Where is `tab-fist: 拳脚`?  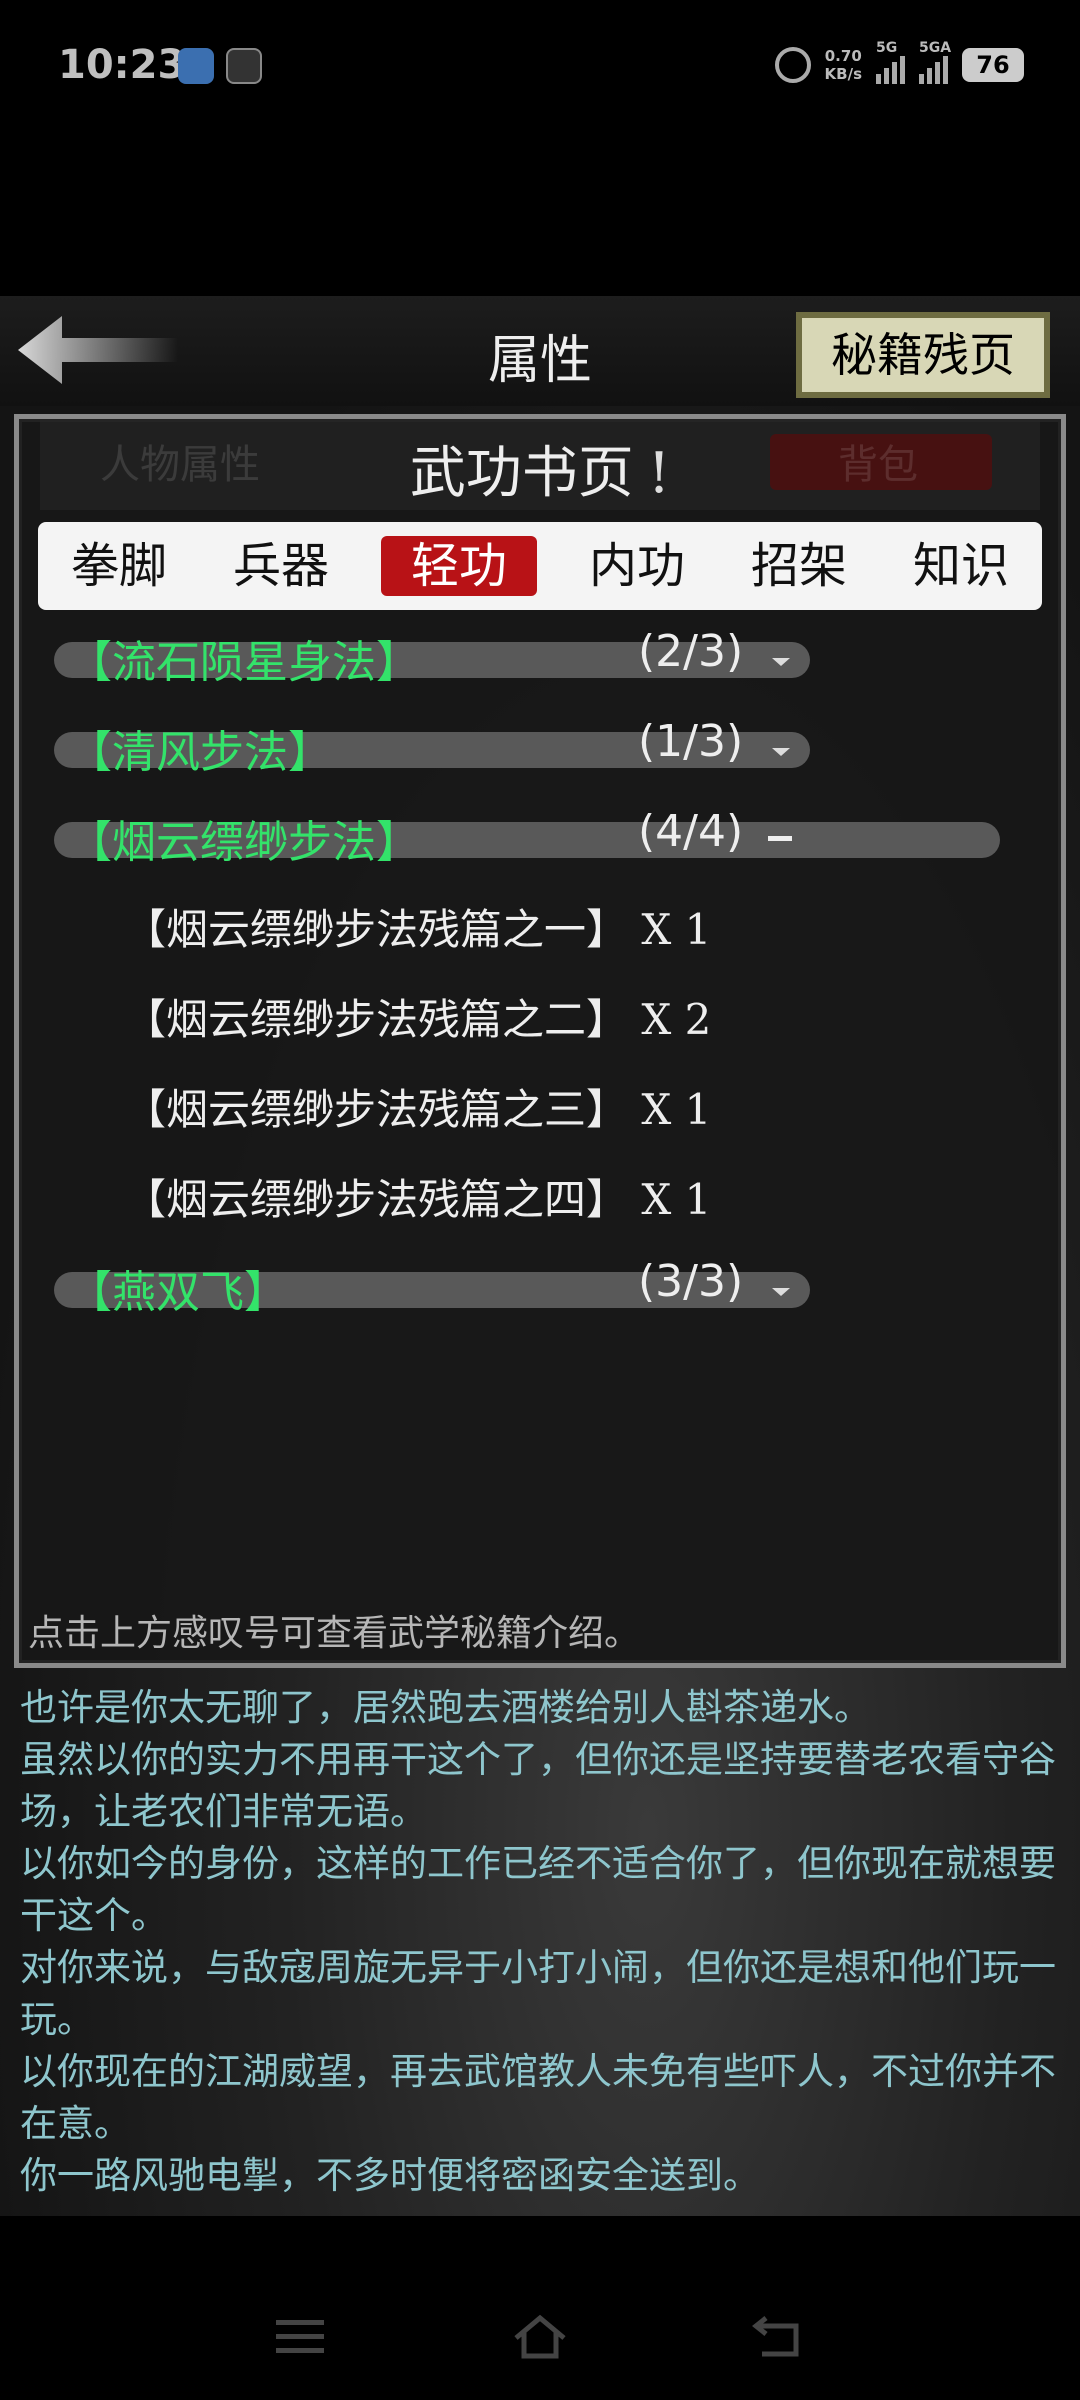
tab-fist: 拳脚 is located at coordinates (119, 566).